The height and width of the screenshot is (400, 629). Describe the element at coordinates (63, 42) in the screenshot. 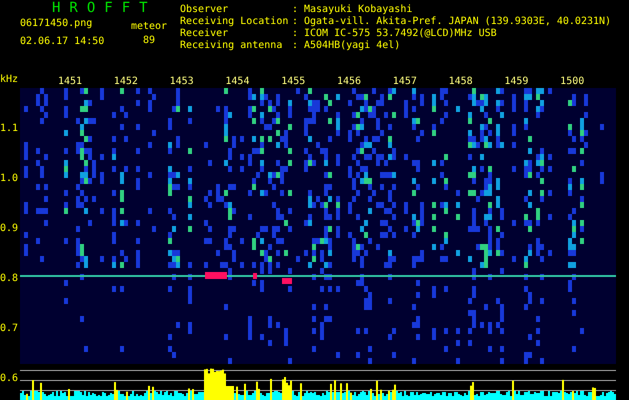

I see `date-time: 02.06.17 14:50` at that location.